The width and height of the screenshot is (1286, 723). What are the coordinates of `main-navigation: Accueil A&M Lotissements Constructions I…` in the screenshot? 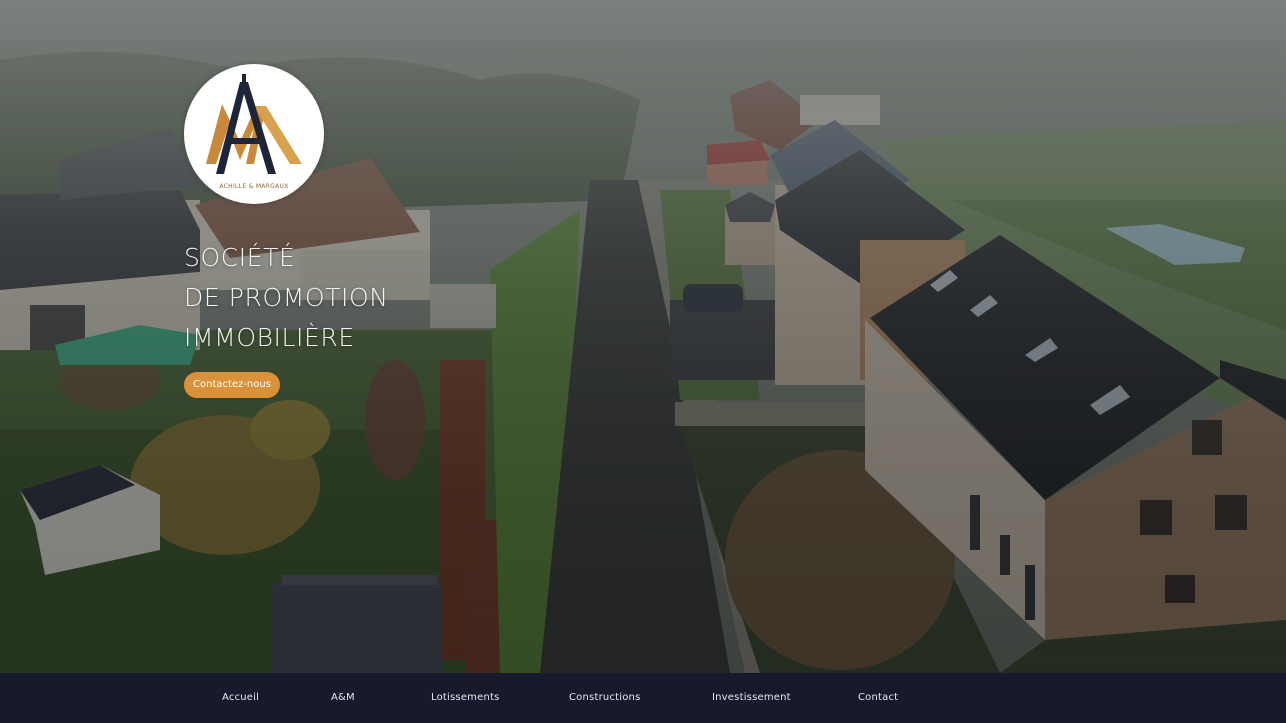 It's located at (643, 698).